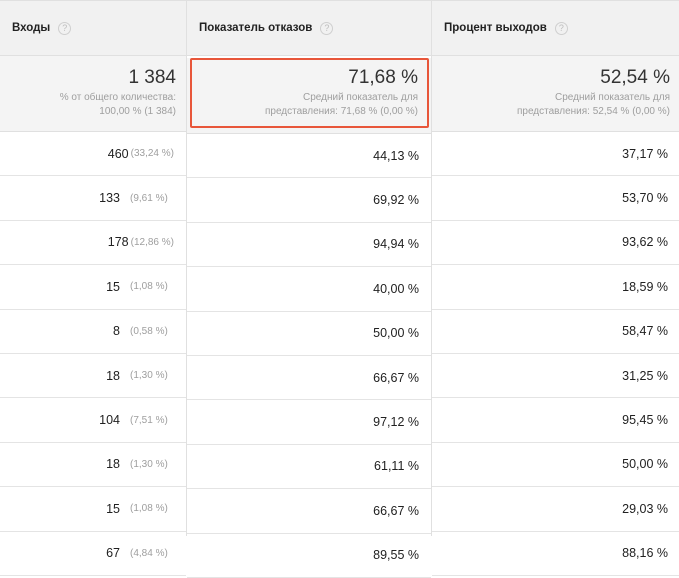 The image size is (679, 578). Describe the element at coordinates (635, 77) in the screenshot. I see `summary-exit-rate-value: 52,54 %` at that location.